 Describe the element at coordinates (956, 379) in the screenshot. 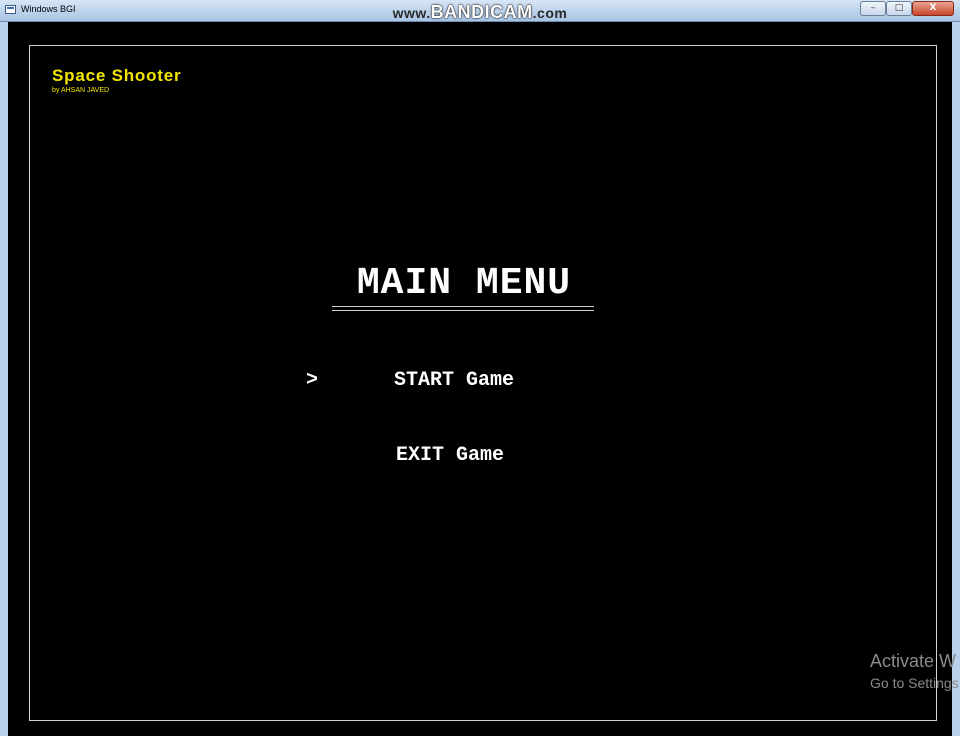

I see `window-frame-right` at that location.